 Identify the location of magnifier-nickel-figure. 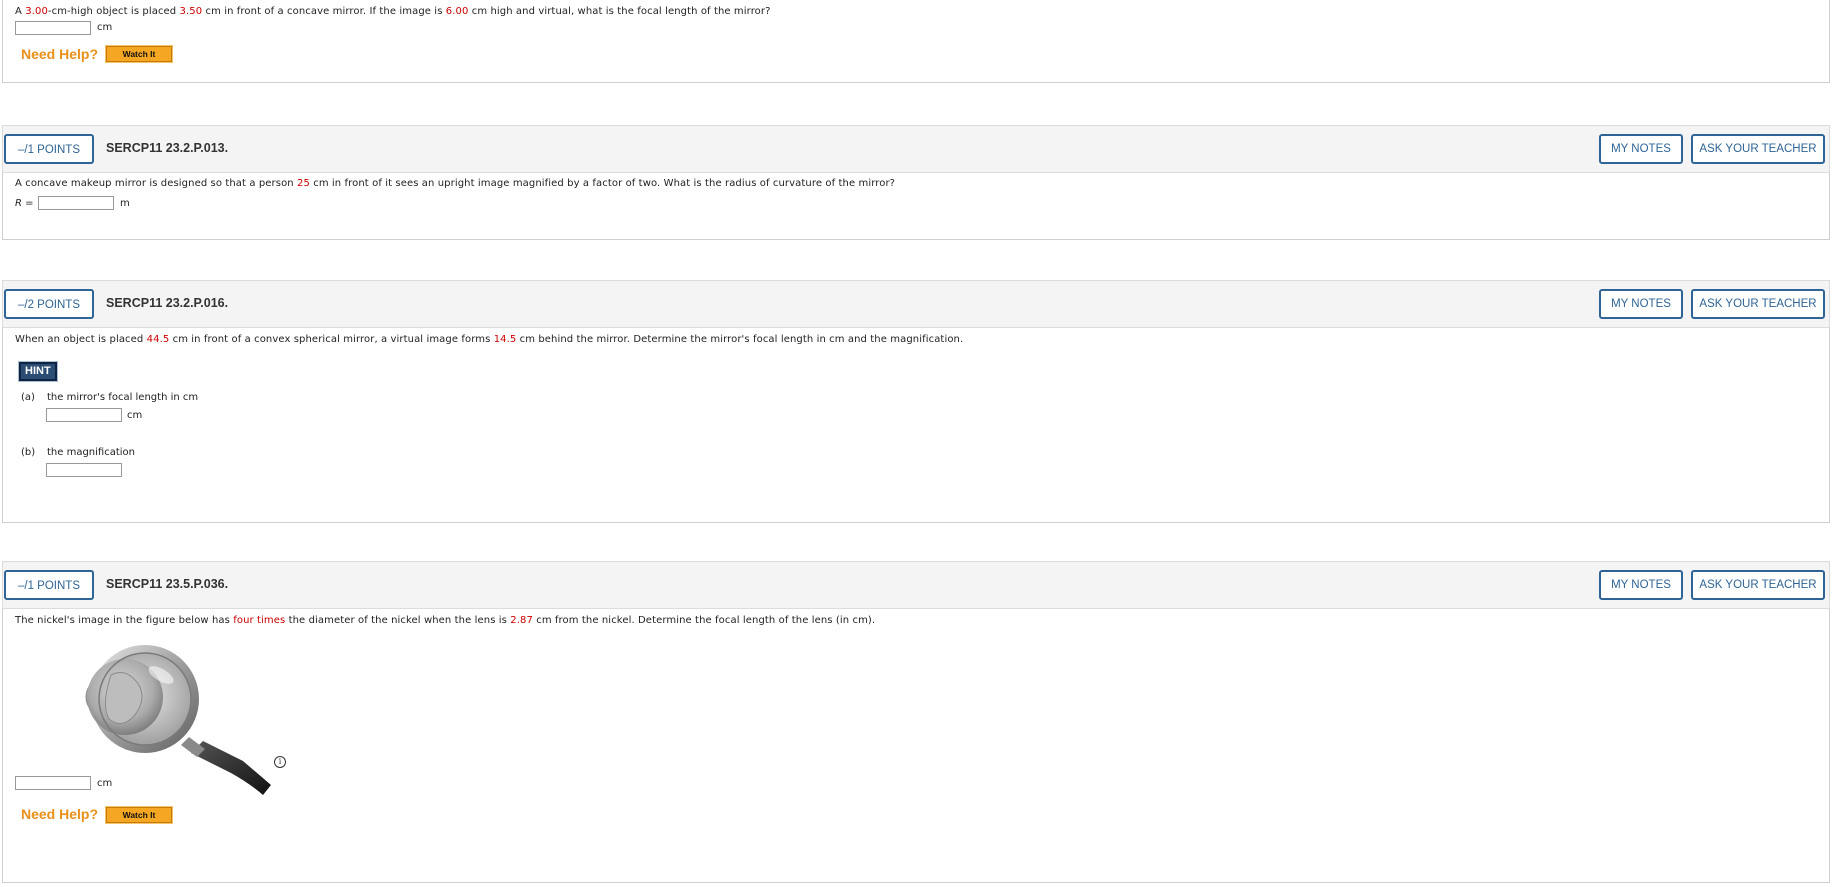
(178, 720).